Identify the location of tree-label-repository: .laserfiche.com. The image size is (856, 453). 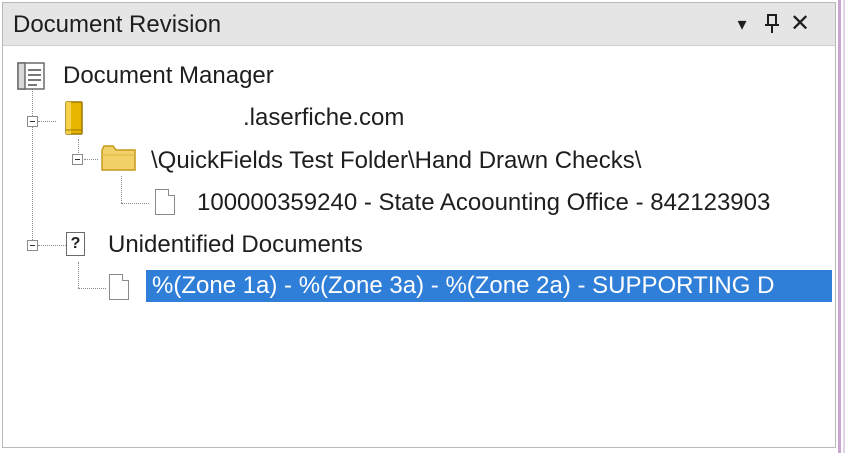
(324, 117).